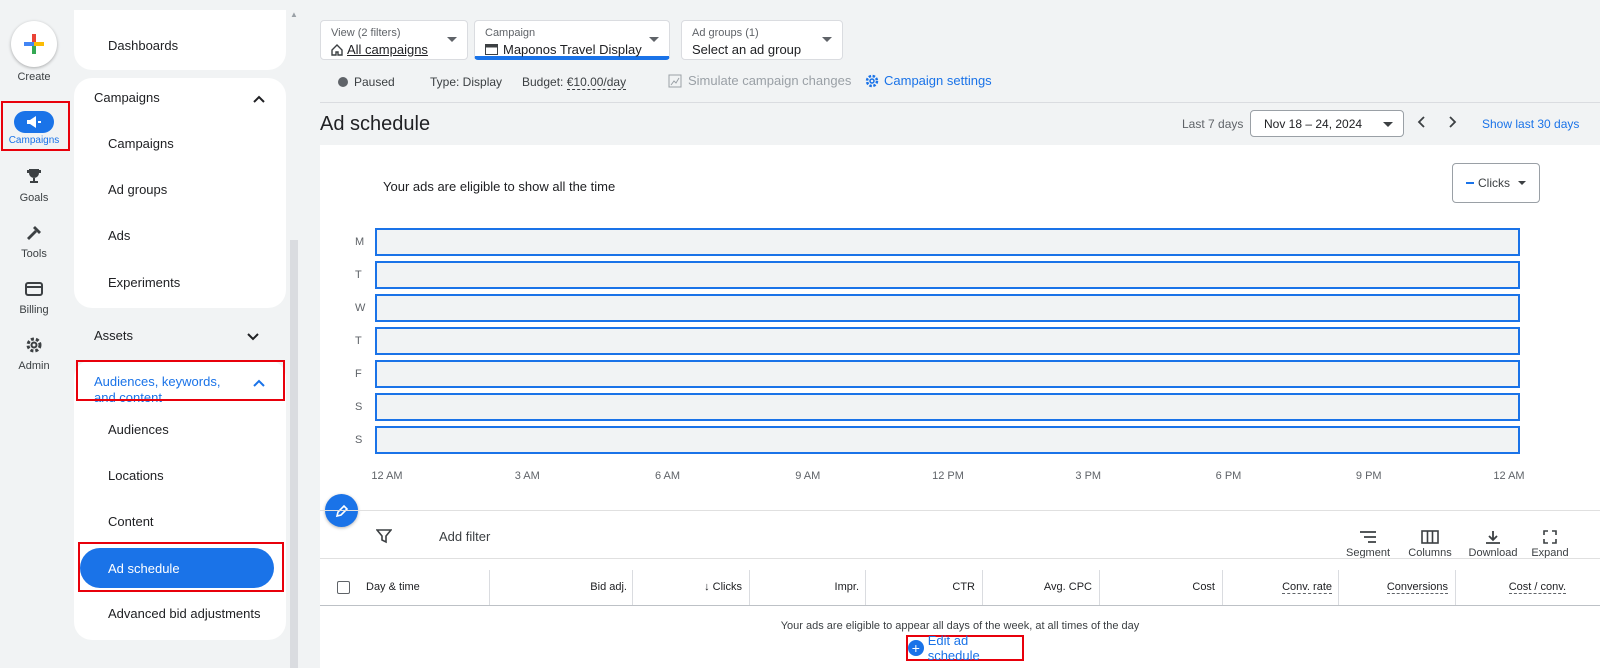  Describe the element at coordinates (394, 40) in the screenshot. I see `view-filter-dropdown: View (2 filters) All campaigns` at that location.